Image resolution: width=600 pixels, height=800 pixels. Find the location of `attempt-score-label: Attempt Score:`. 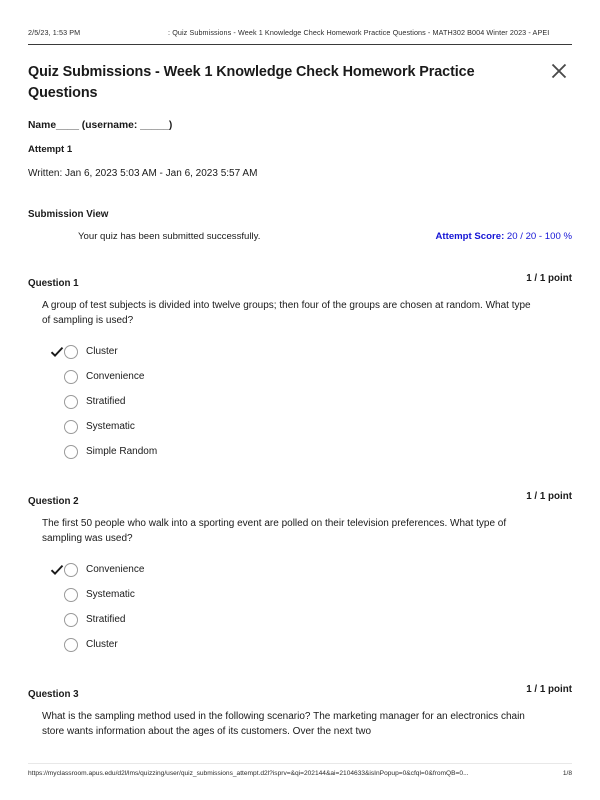

attempt-score-label: Attempt Score: is located at coordinates (470, 236).